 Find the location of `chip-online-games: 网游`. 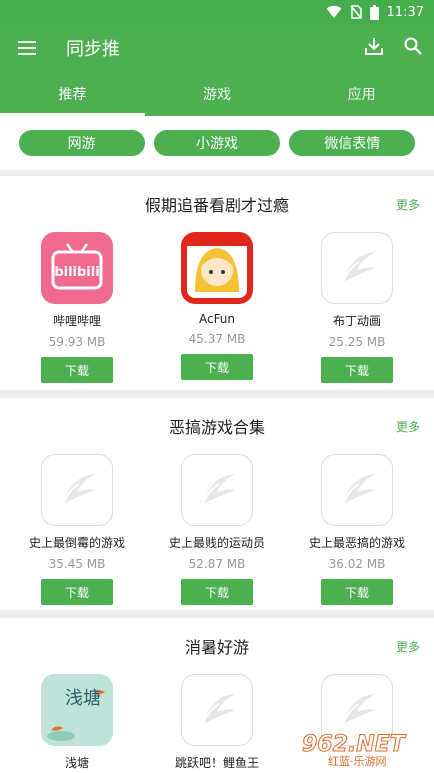

chip-online-games: 网游 is located at coordinates (81, 143).